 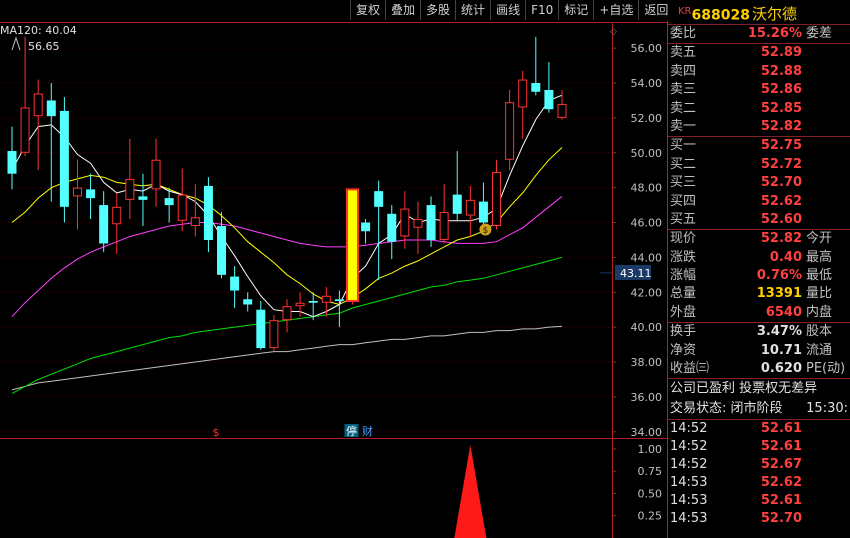 I want to click on sub-y-tick-label: 1.00, so click(x=650, y=449).